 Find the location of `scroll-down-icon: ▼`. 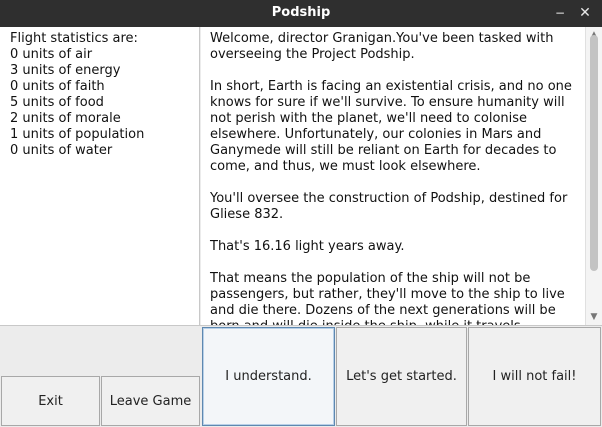

scroll-down-icon: ▼ is located at coordinates (594, 317).